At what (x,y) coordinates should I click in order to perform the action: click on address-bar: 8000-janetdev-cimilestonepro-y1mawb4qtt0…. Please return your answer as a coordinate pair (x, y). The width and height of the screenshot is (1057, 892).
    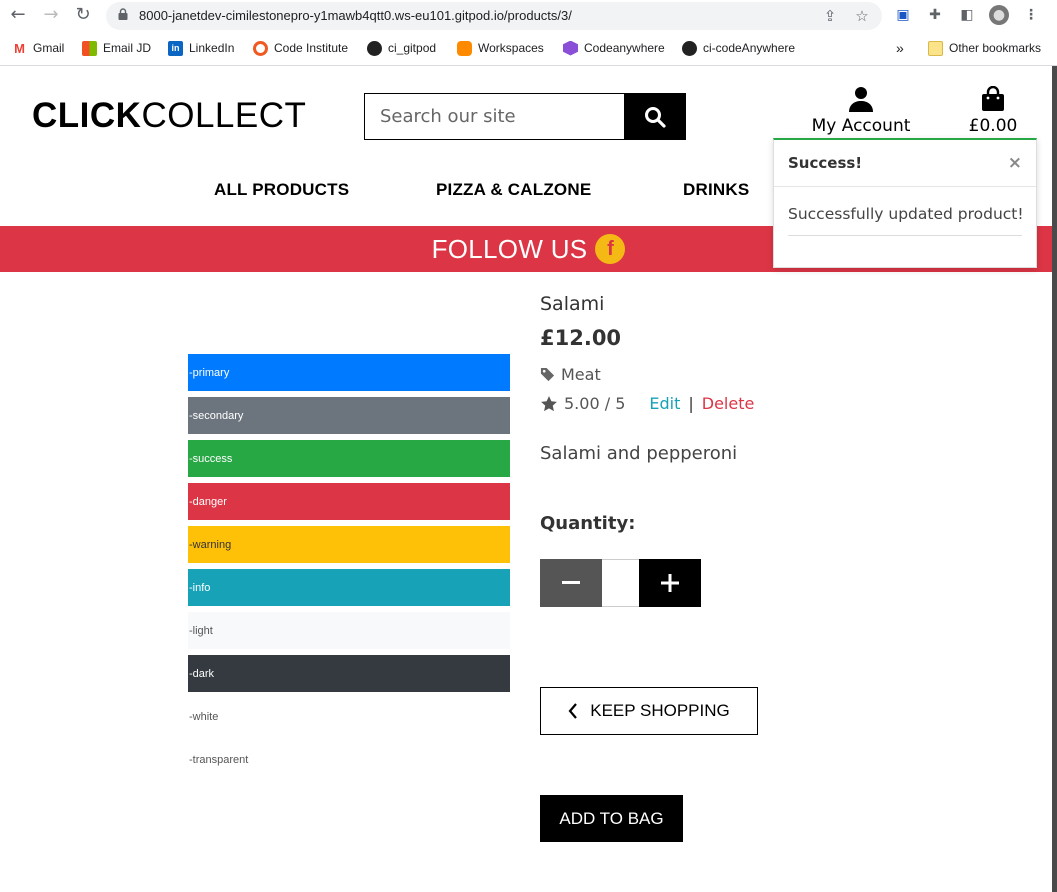
    Looking at the image, I should click on (494, 16).